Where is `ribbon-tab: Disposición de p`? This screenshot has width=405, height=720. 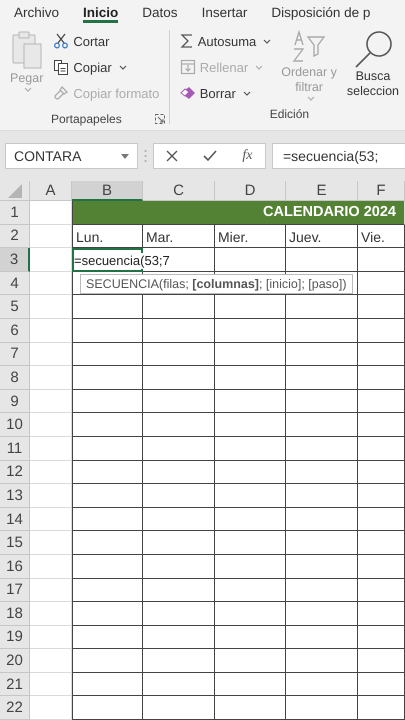 ribbon-tab: Disposición de p is located at coordinates (320, 12).